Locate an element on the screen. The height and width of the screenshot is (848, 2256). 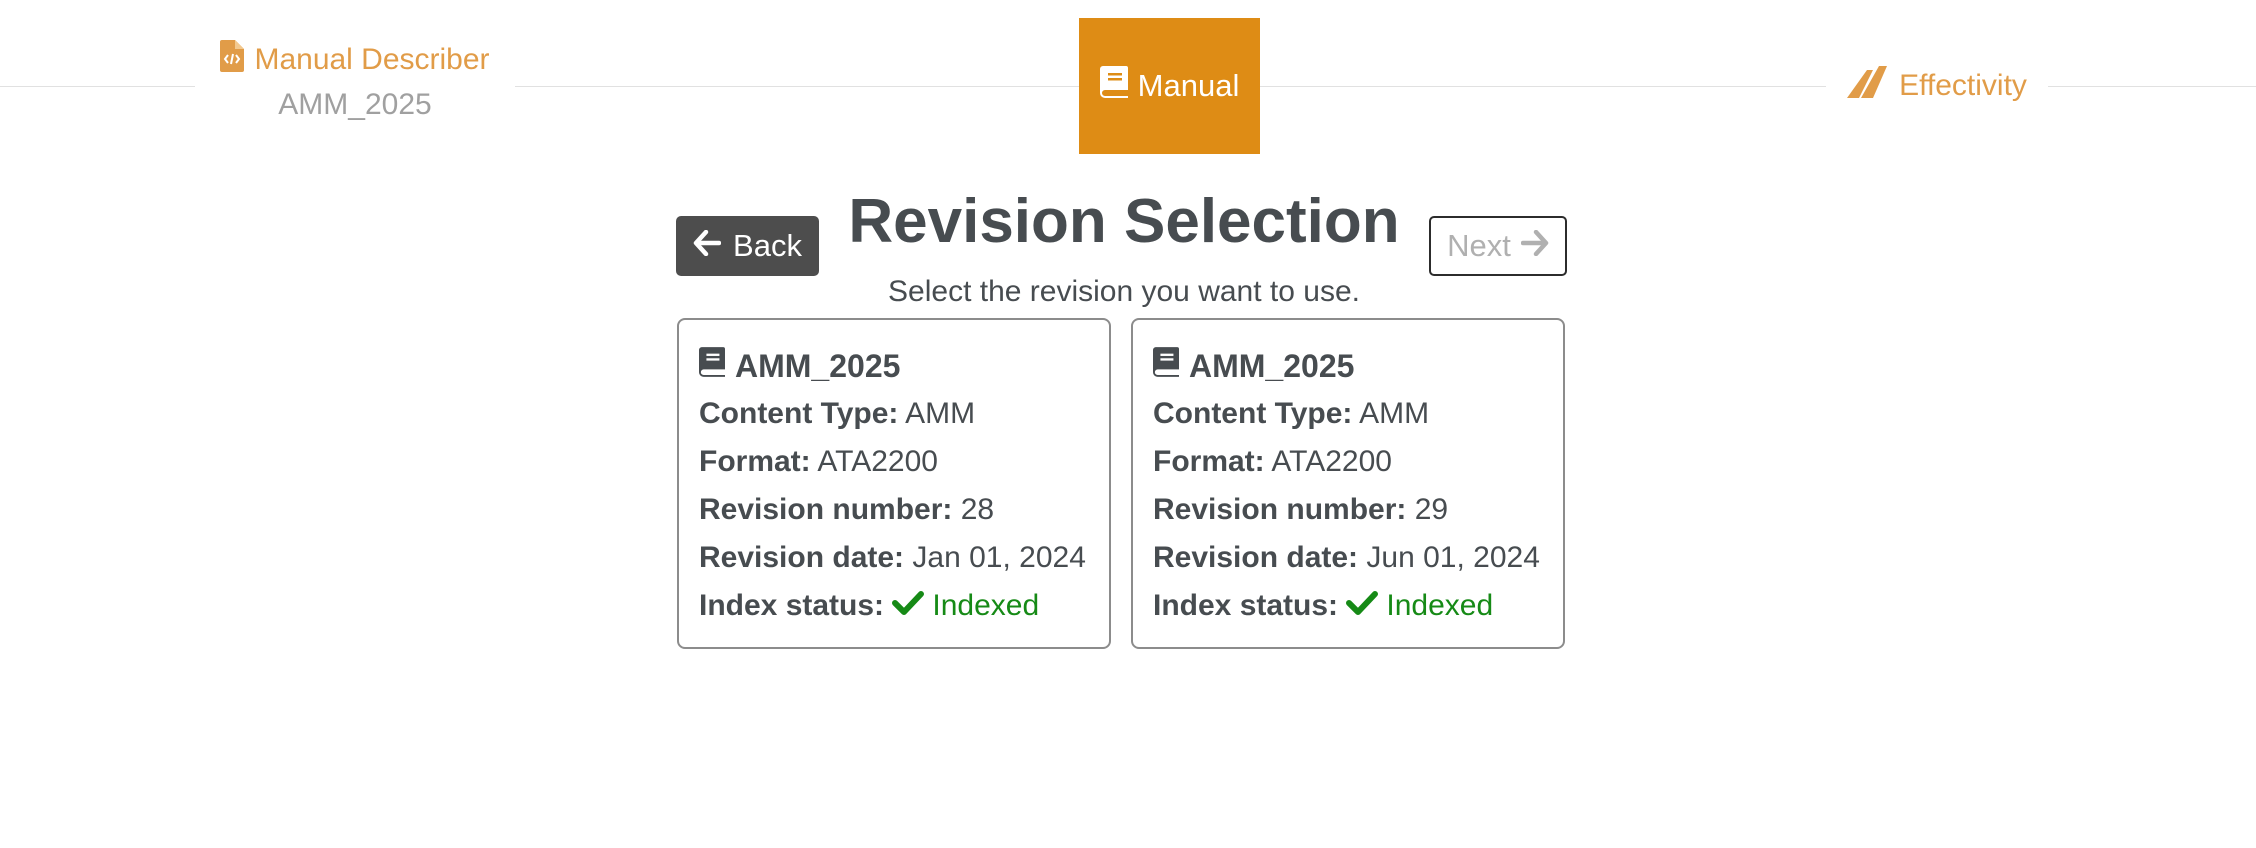
step-manual-describer-label-row: Manual Describer is located at coordinates (355, 60).